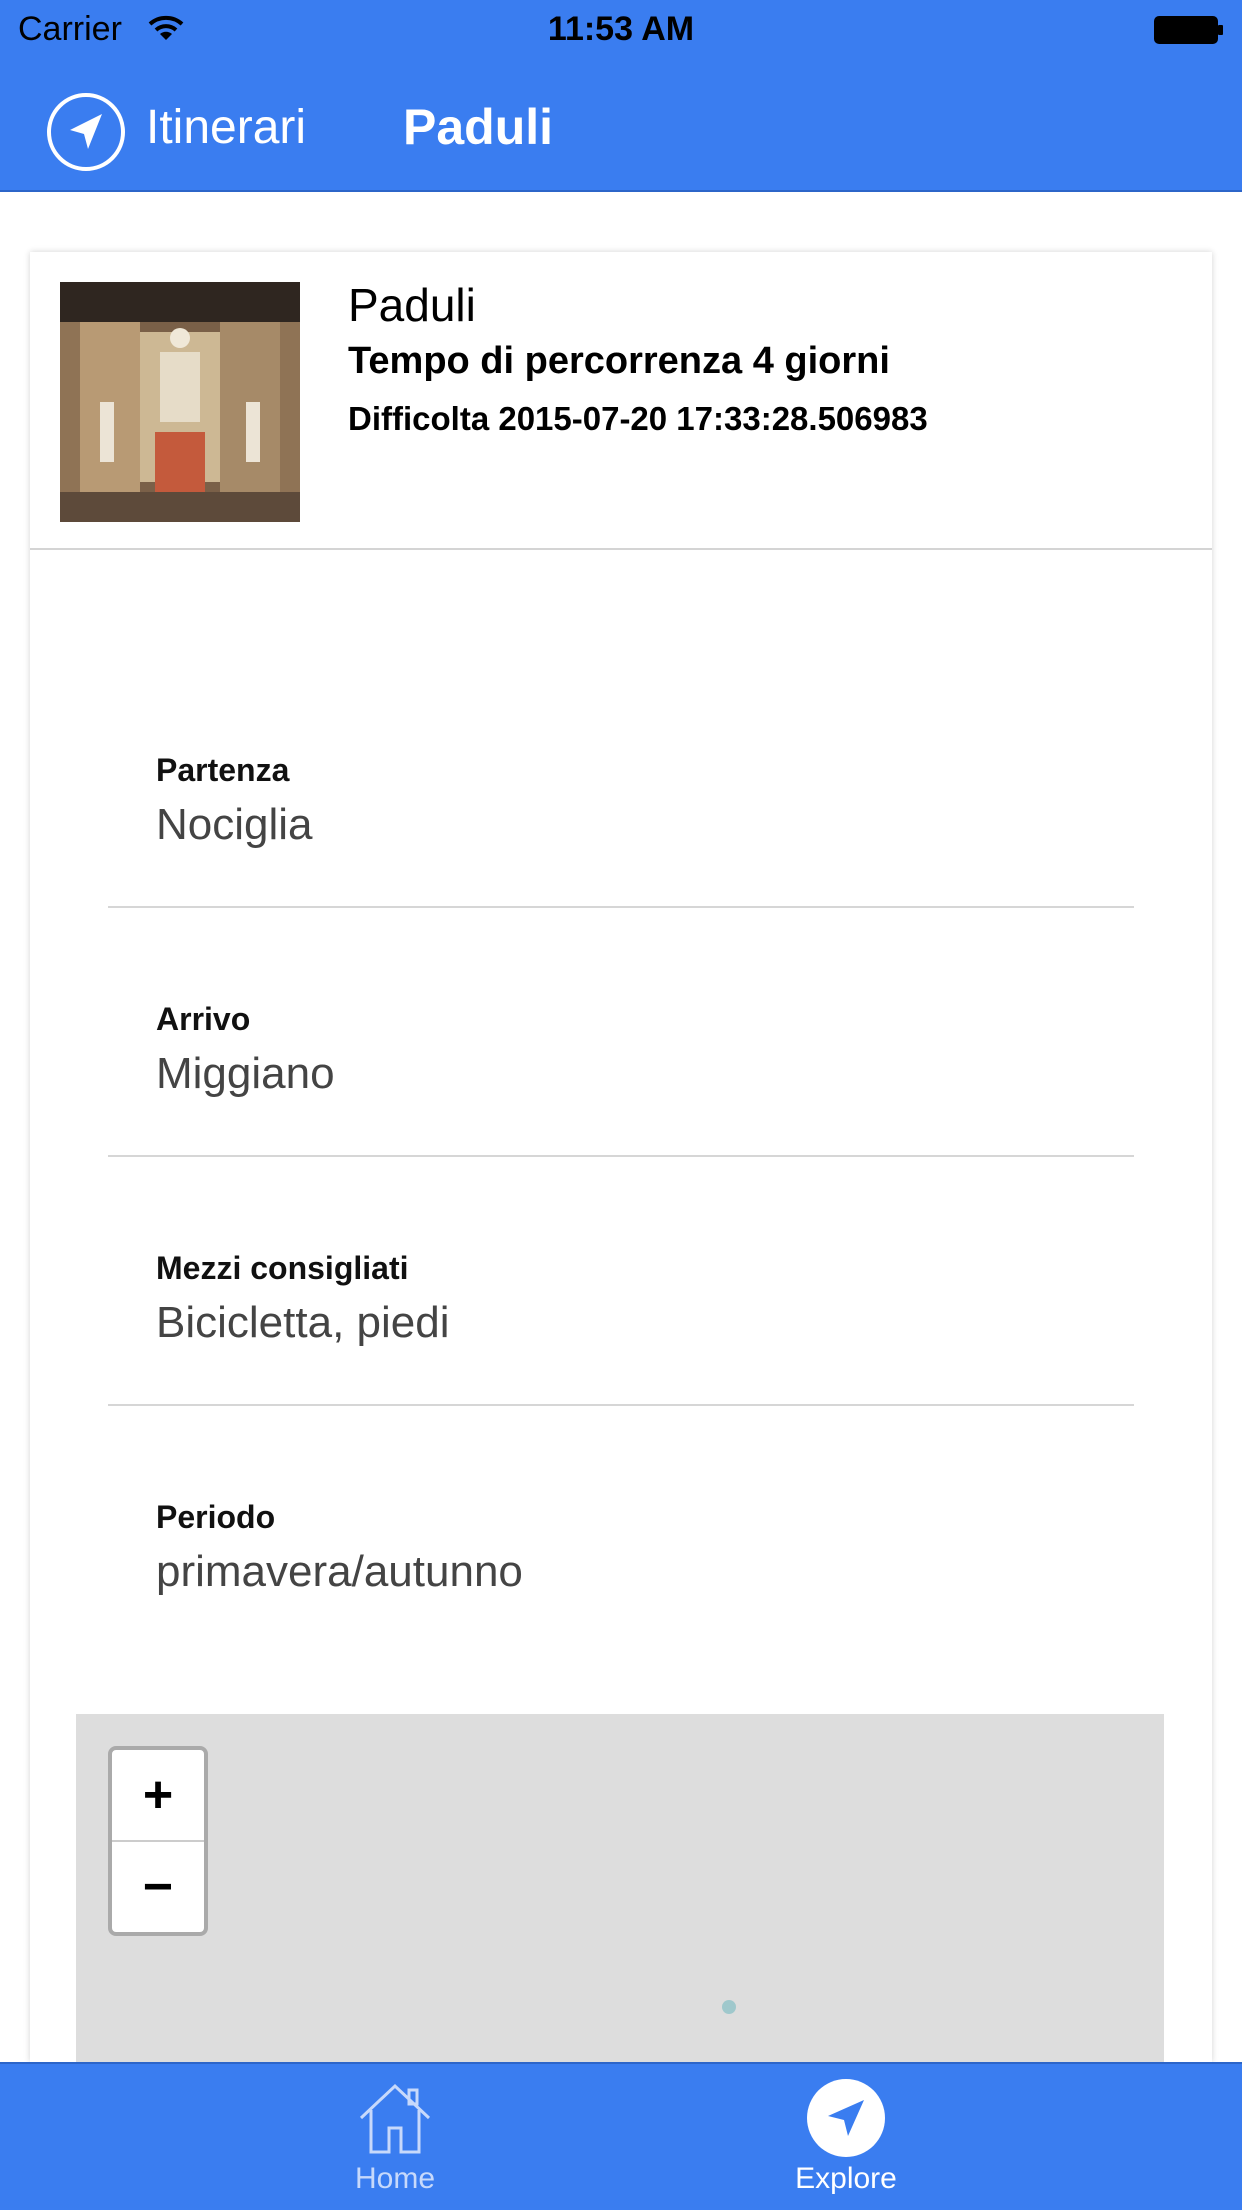 The height and width of the screenshot is (2210, 1242). What do you see at coordinates (478, 127) in the screenshot?
I see `page-title: Paduli` at bounding box center [478, 127].